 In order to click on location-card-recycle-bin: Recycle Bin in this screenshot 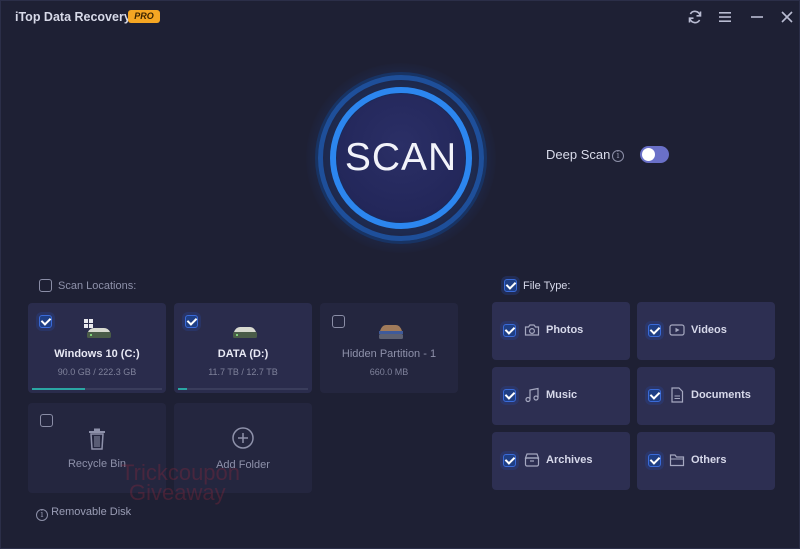, I will do `click(97, 448)`.